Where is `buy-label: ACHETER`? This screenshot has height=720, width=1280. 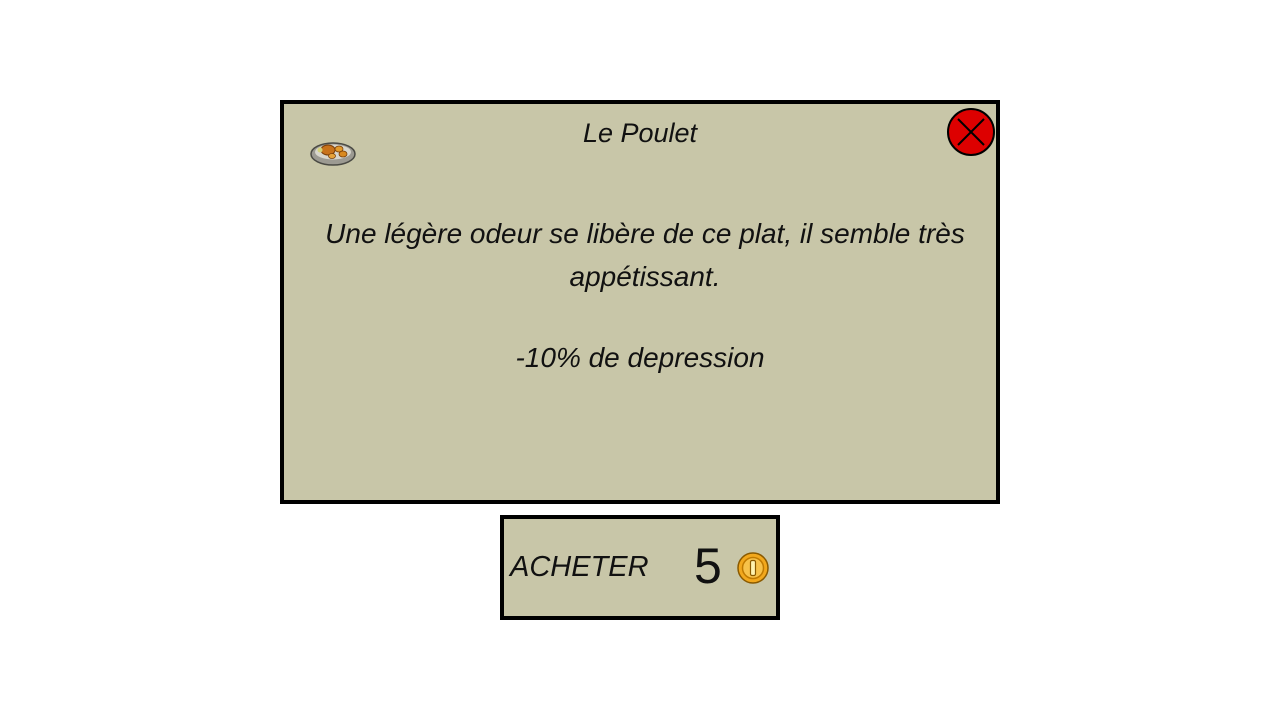
buy-label: ACHETER is located at coordinates (579, 567).